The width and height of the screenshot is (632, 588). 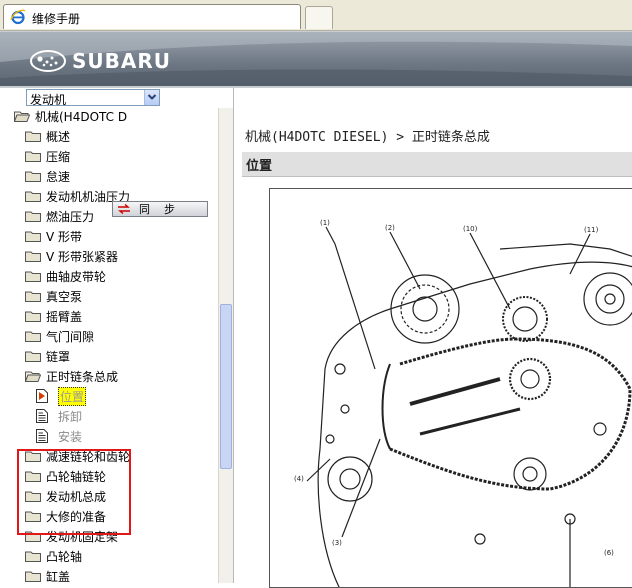 What do you see at coordinates (58, 576) in the screenshot?
I see `tree-item-label: 缸盖` at bounding box center [58, 576].